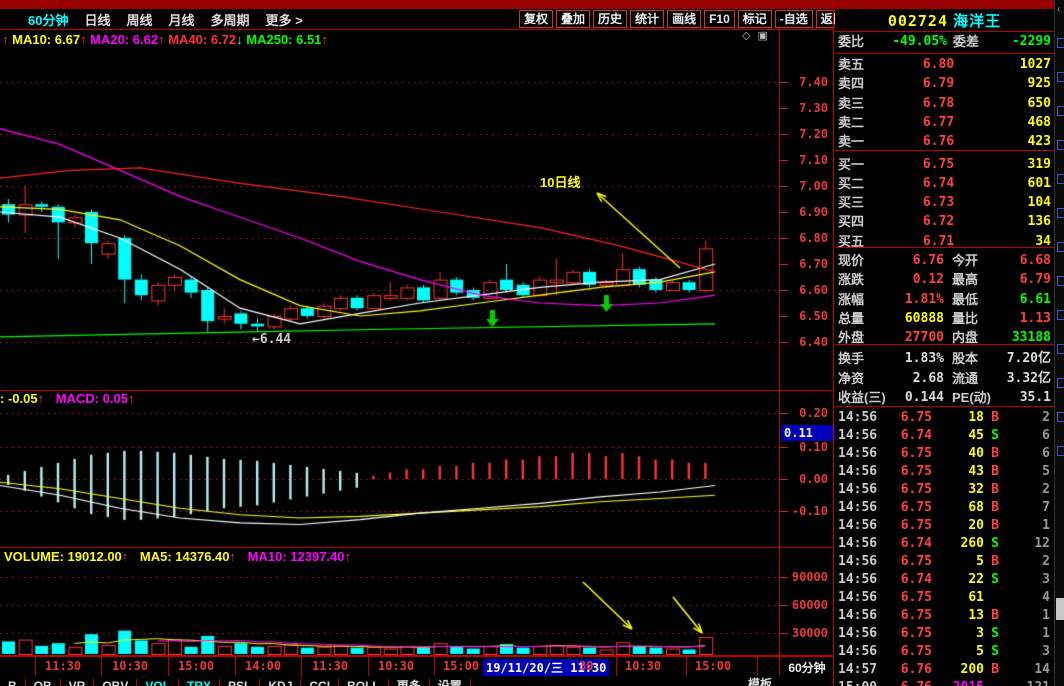  What do you see at coordinates (977, 21) in the screenshot?
I see `stock-name: 海洋王` at bounding box center [977, 21].